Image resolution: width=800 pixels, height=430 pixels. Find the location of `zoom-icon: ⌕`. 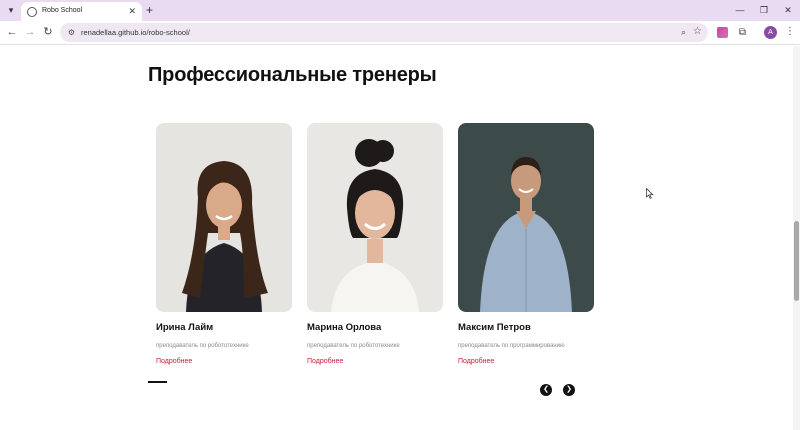

zoom-icon: ⌕ is located at coordinates (683, 32).